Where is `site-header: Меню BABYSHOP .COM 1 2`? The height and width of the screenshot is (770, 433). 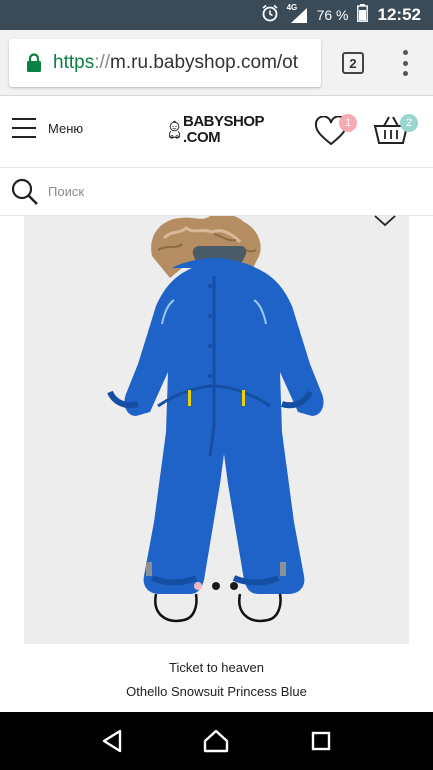 site-header: Меню BABYSHOP .COM 1 2 is located at coordinates (216, 132).